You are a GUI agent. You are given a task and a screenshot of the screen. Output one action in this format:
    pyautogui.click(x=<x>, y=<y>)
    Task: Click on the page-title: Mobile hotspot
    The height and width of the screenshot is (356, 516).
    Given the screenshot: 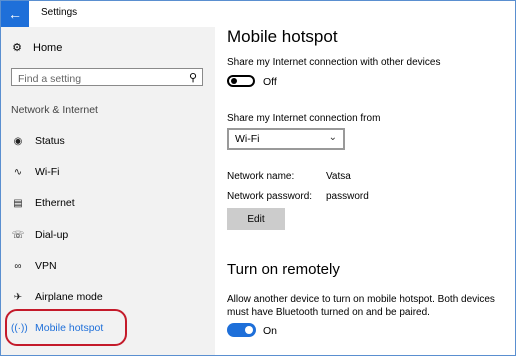 What is the action you would take?
    pyautogui.click(x=282, y=36)
    